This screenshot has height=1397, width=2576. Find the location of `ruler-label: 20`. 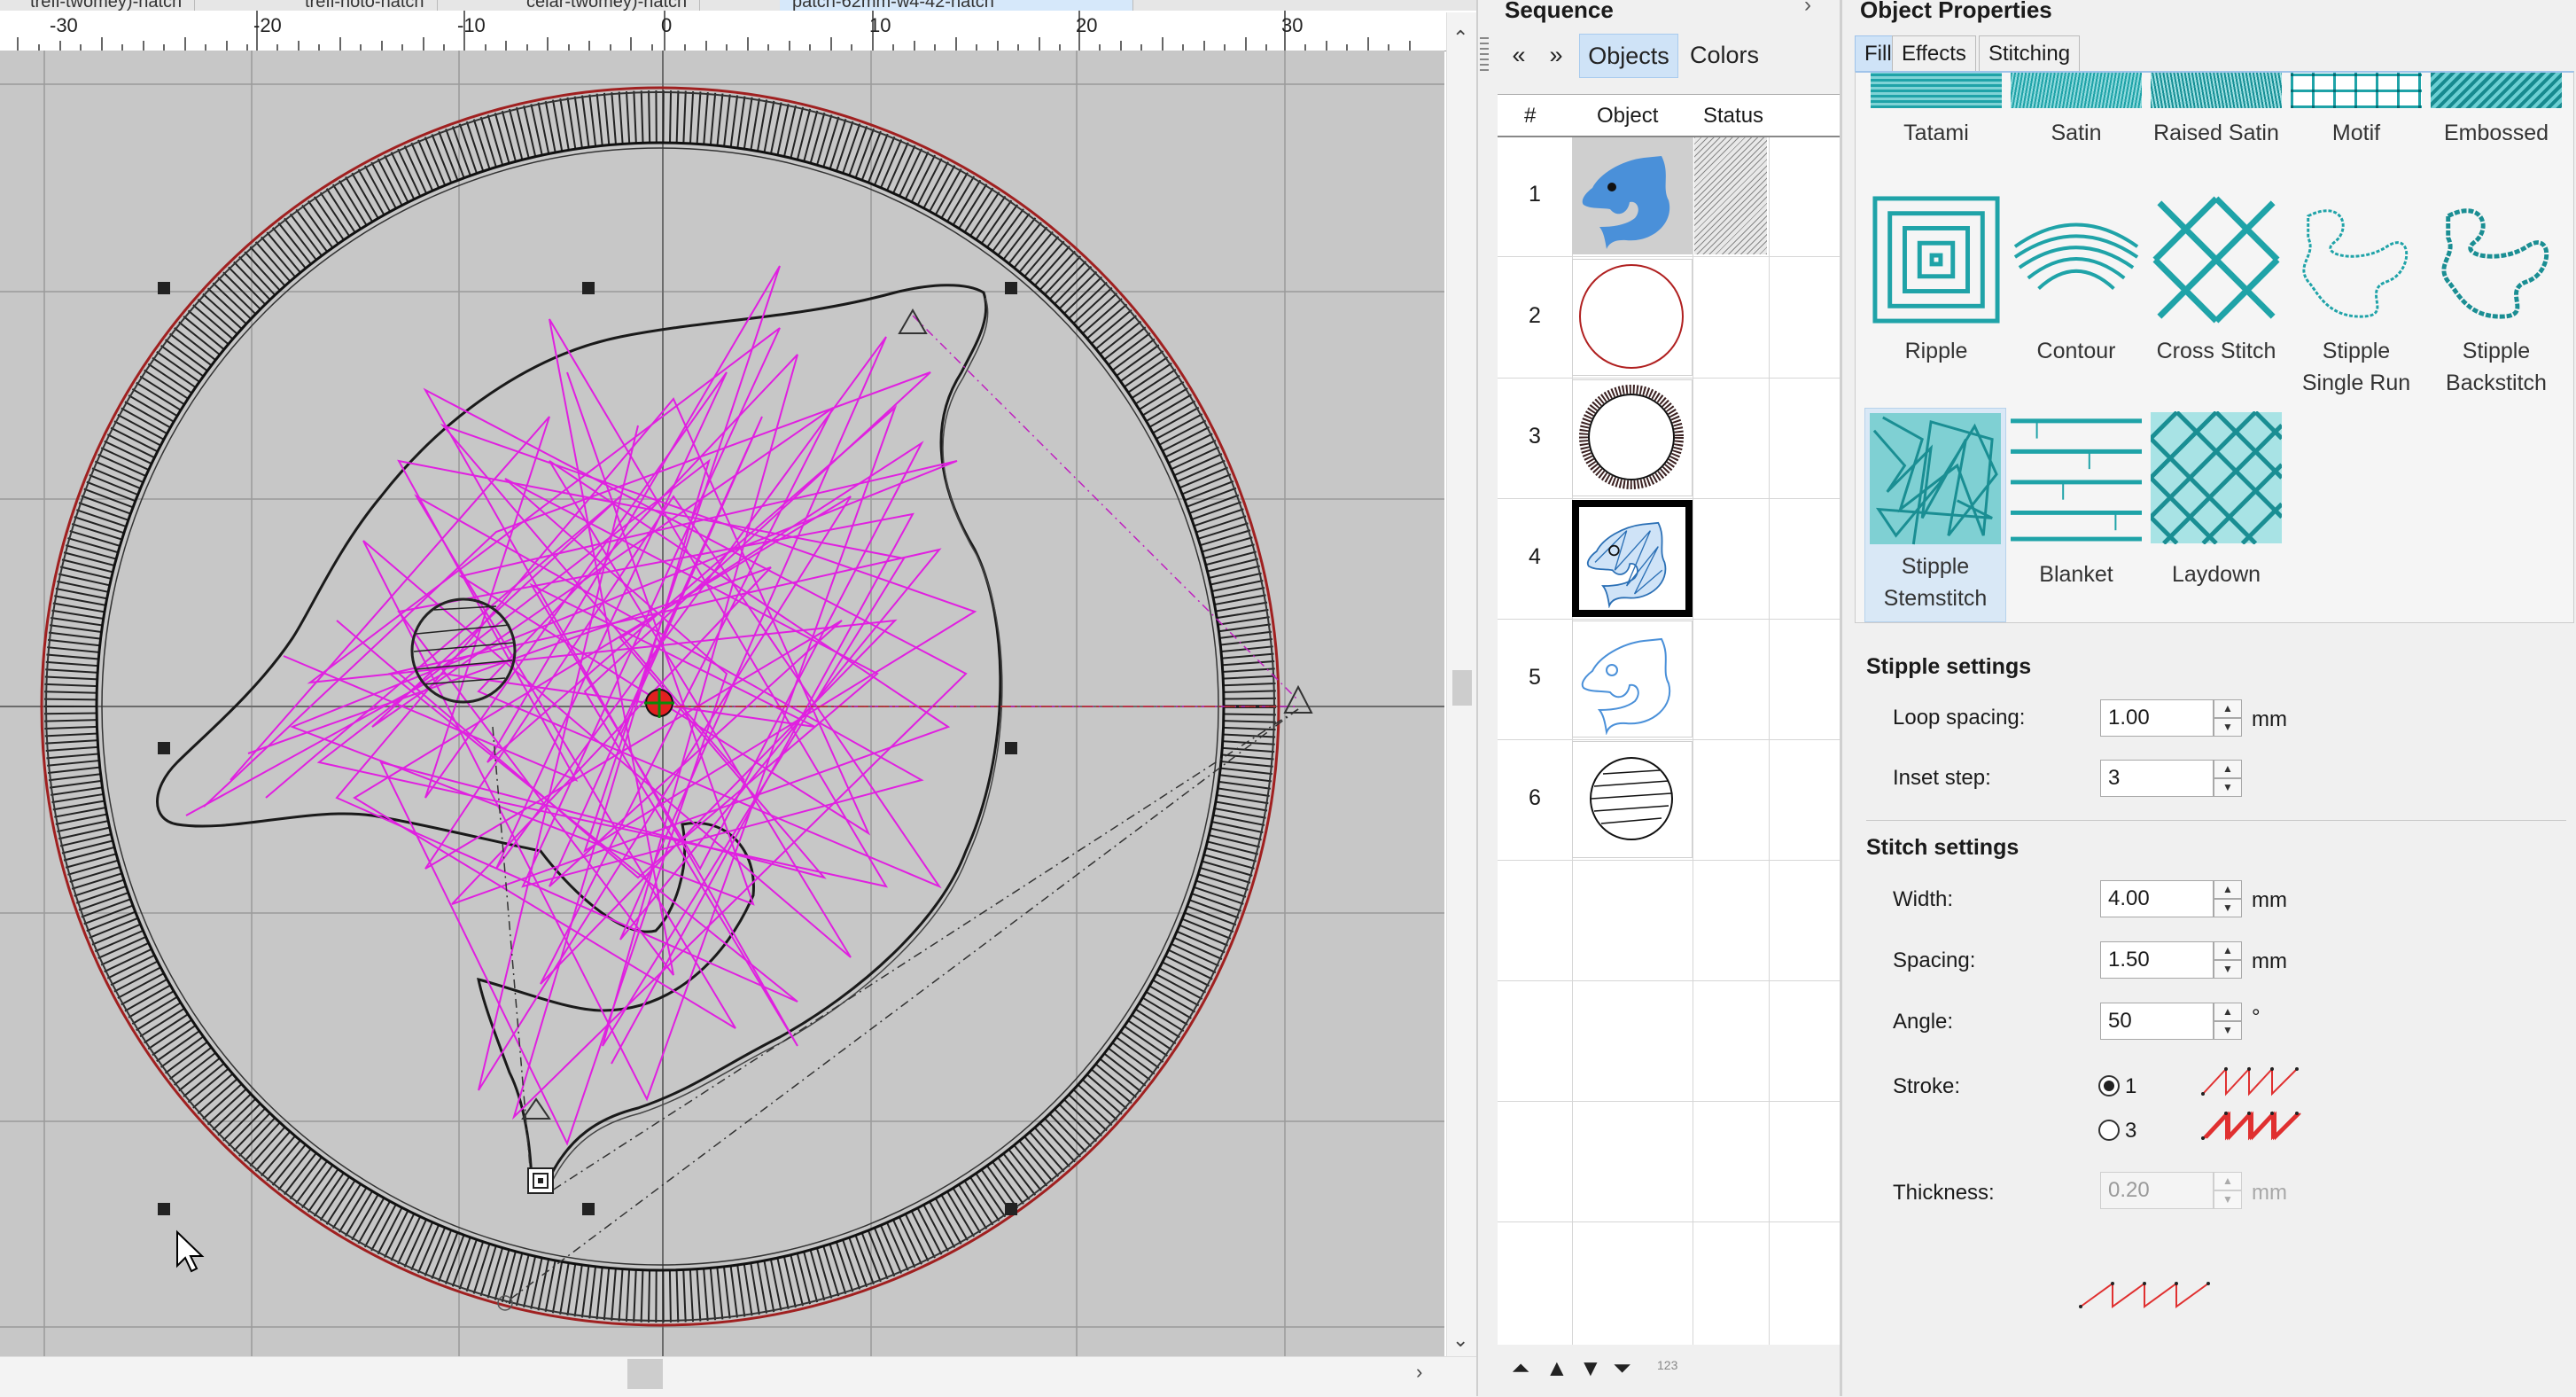

ruler-label: 20 is located at coordinates (1087, 25).